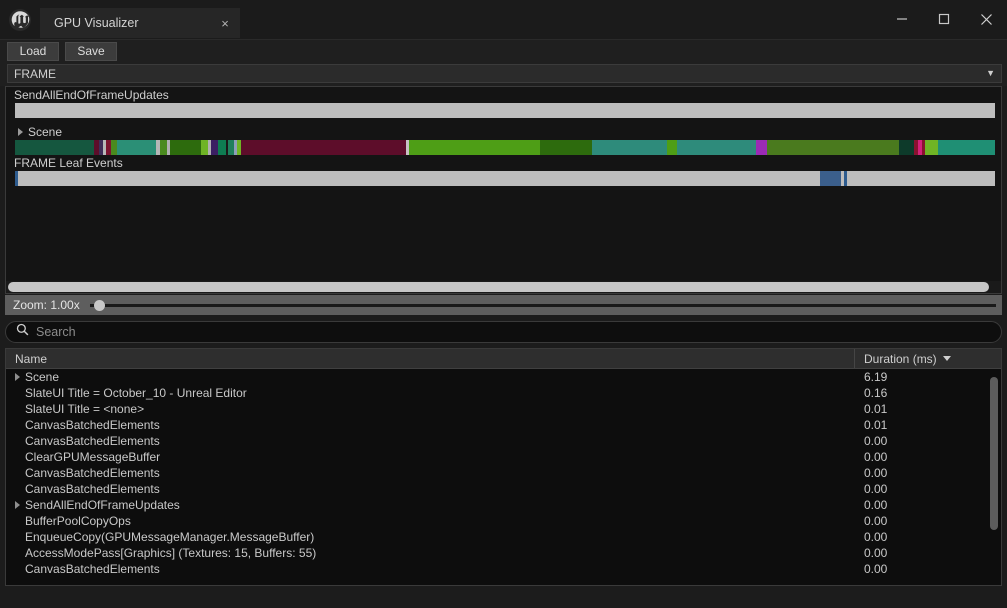 The image size is (1007, 608). What do you see at coordinates (78, 521) in the screenshot?
I see `table-cell-name-label: BufferPoolCopyOps` at bounding box center [78, 521].